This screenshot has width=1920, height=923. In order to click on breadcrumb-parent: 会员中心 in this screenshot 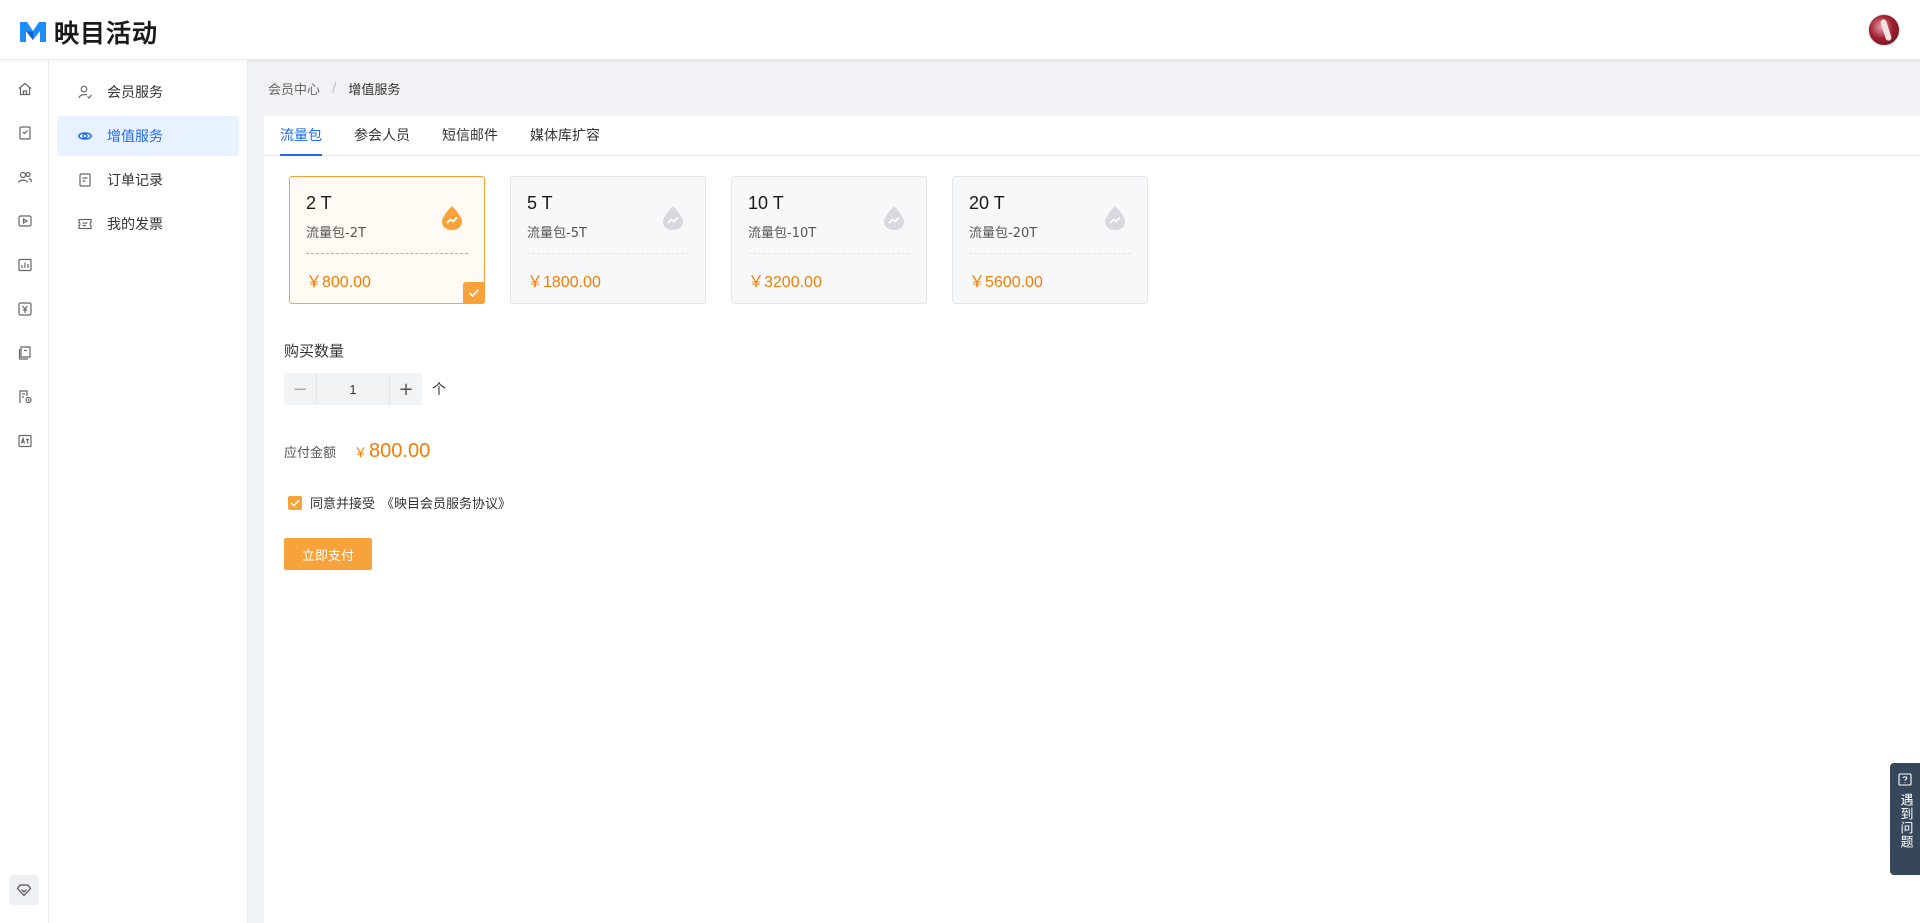, I will do `click(294, 88)`.